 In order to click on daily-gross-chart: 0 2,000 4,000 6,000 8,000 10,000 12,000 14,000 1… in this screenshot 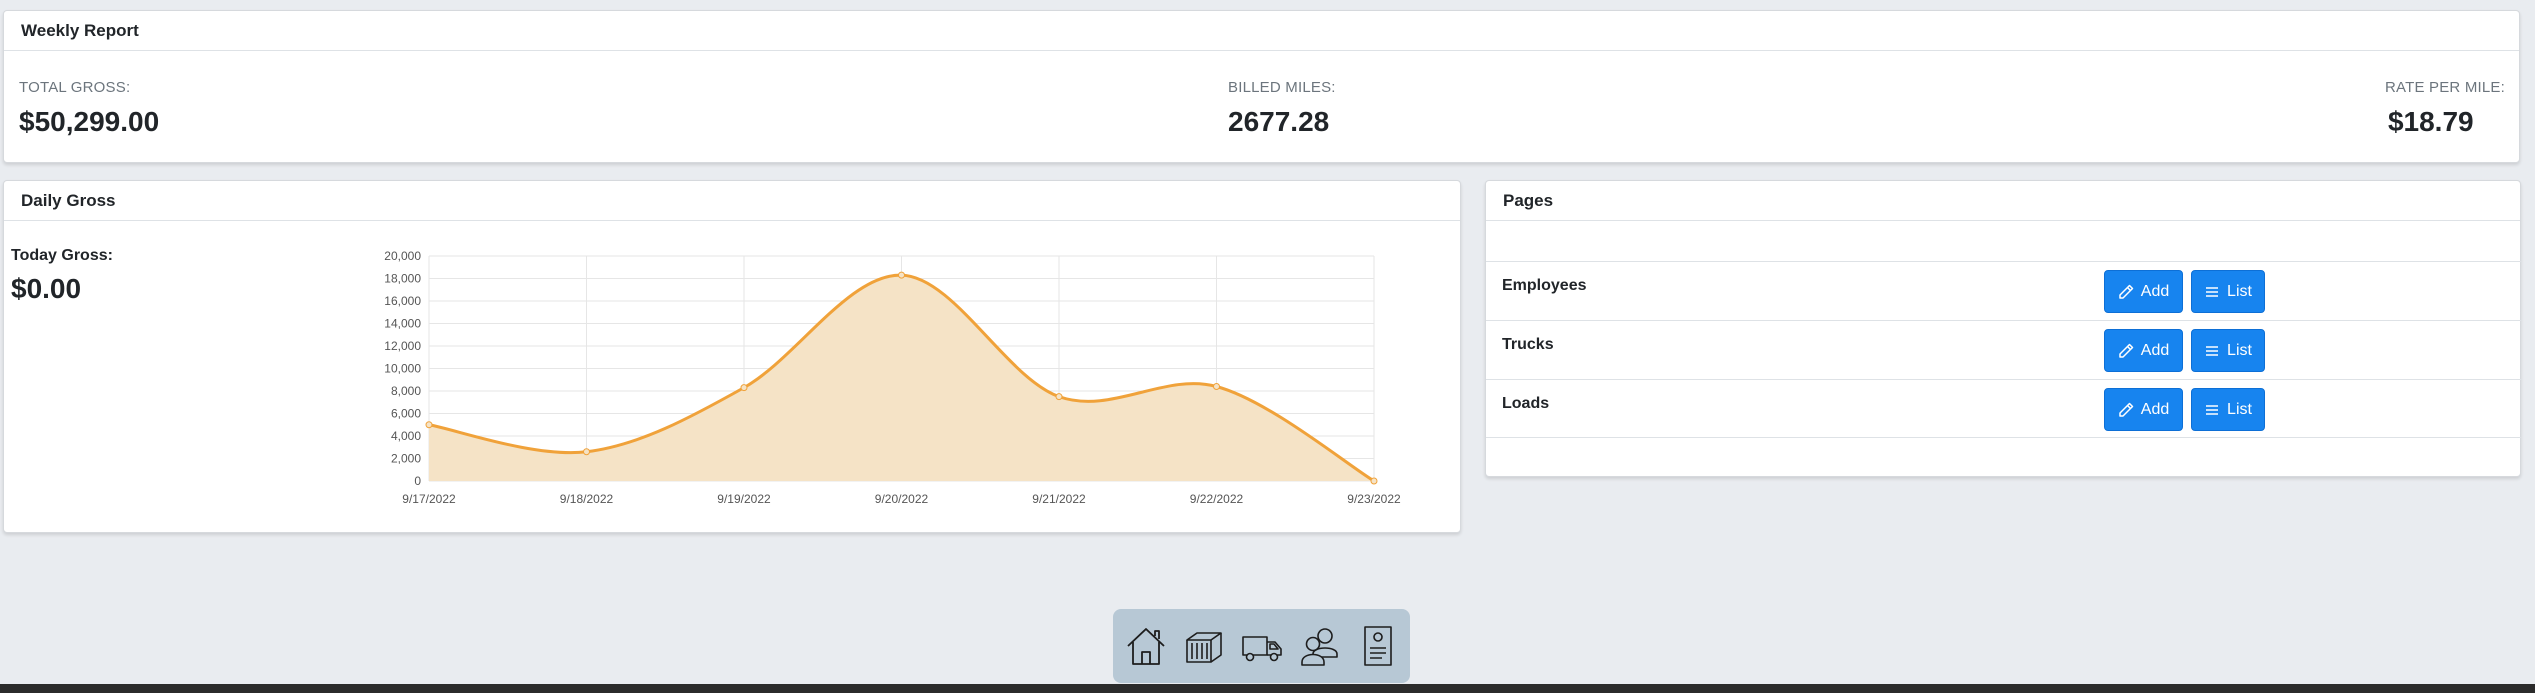, I will do `click(892, 377)`.